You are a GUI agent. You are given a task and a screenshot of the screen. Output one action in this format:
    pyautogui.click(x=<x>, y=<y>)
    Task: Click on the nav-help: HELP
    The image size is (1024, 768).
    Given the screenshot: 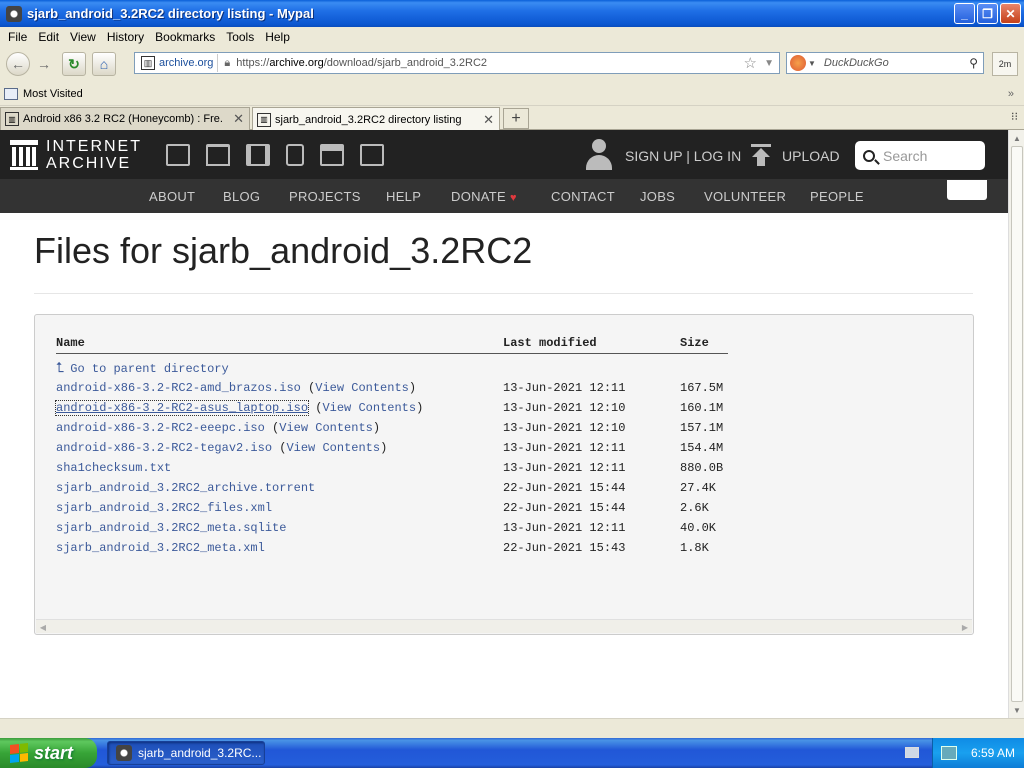 What is the action you would take?
    pyautogui.click(x=403, y=196)
    